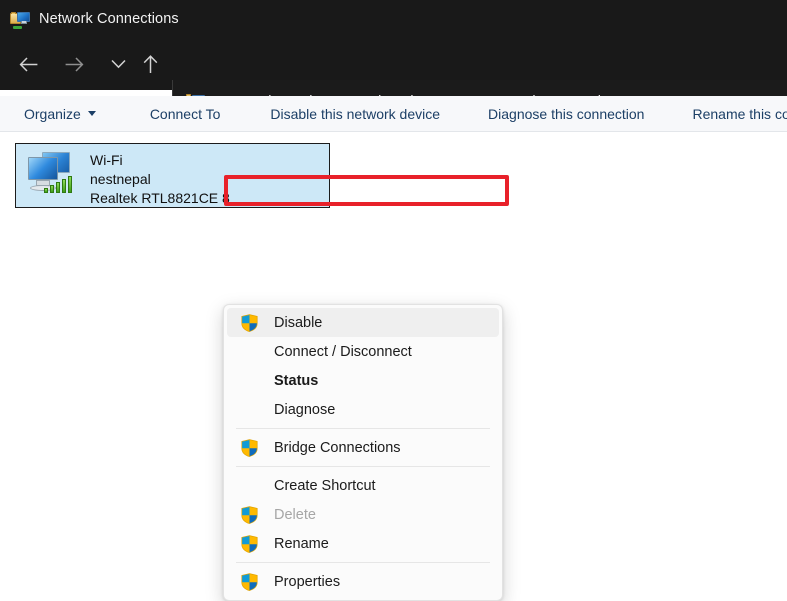  I want to click on connection-name: Wi-Fi, so click(106, 160).